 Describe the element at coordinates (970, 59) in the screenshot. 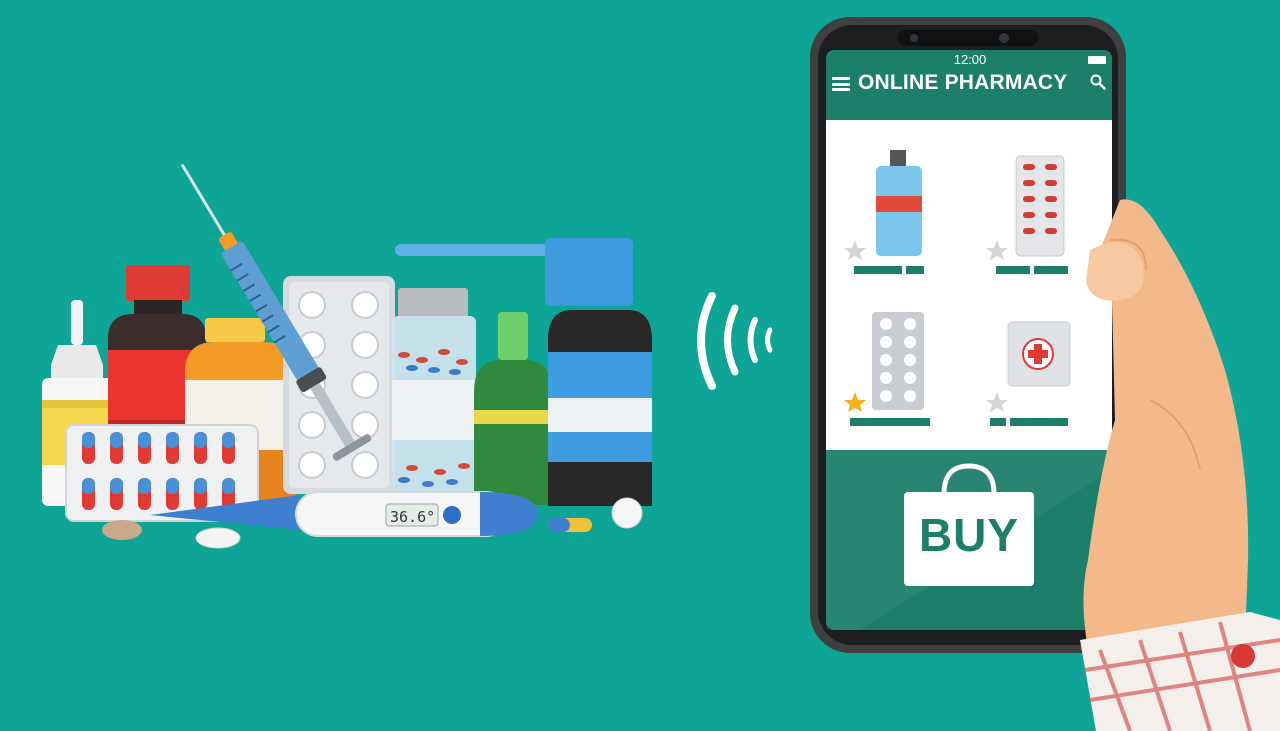

I see `status-time: 12:00` at that location.